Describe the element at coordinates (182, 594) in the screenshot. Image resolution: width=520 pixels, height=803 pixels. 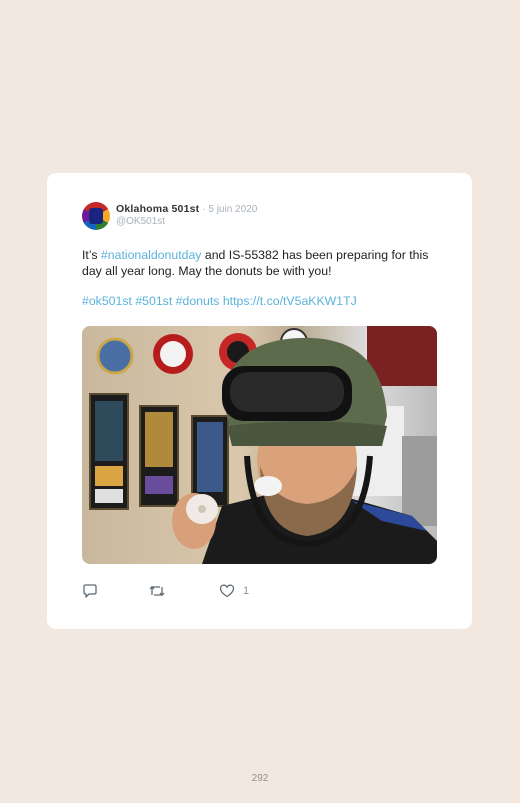
I see `tweet-actions: 1` at that location.